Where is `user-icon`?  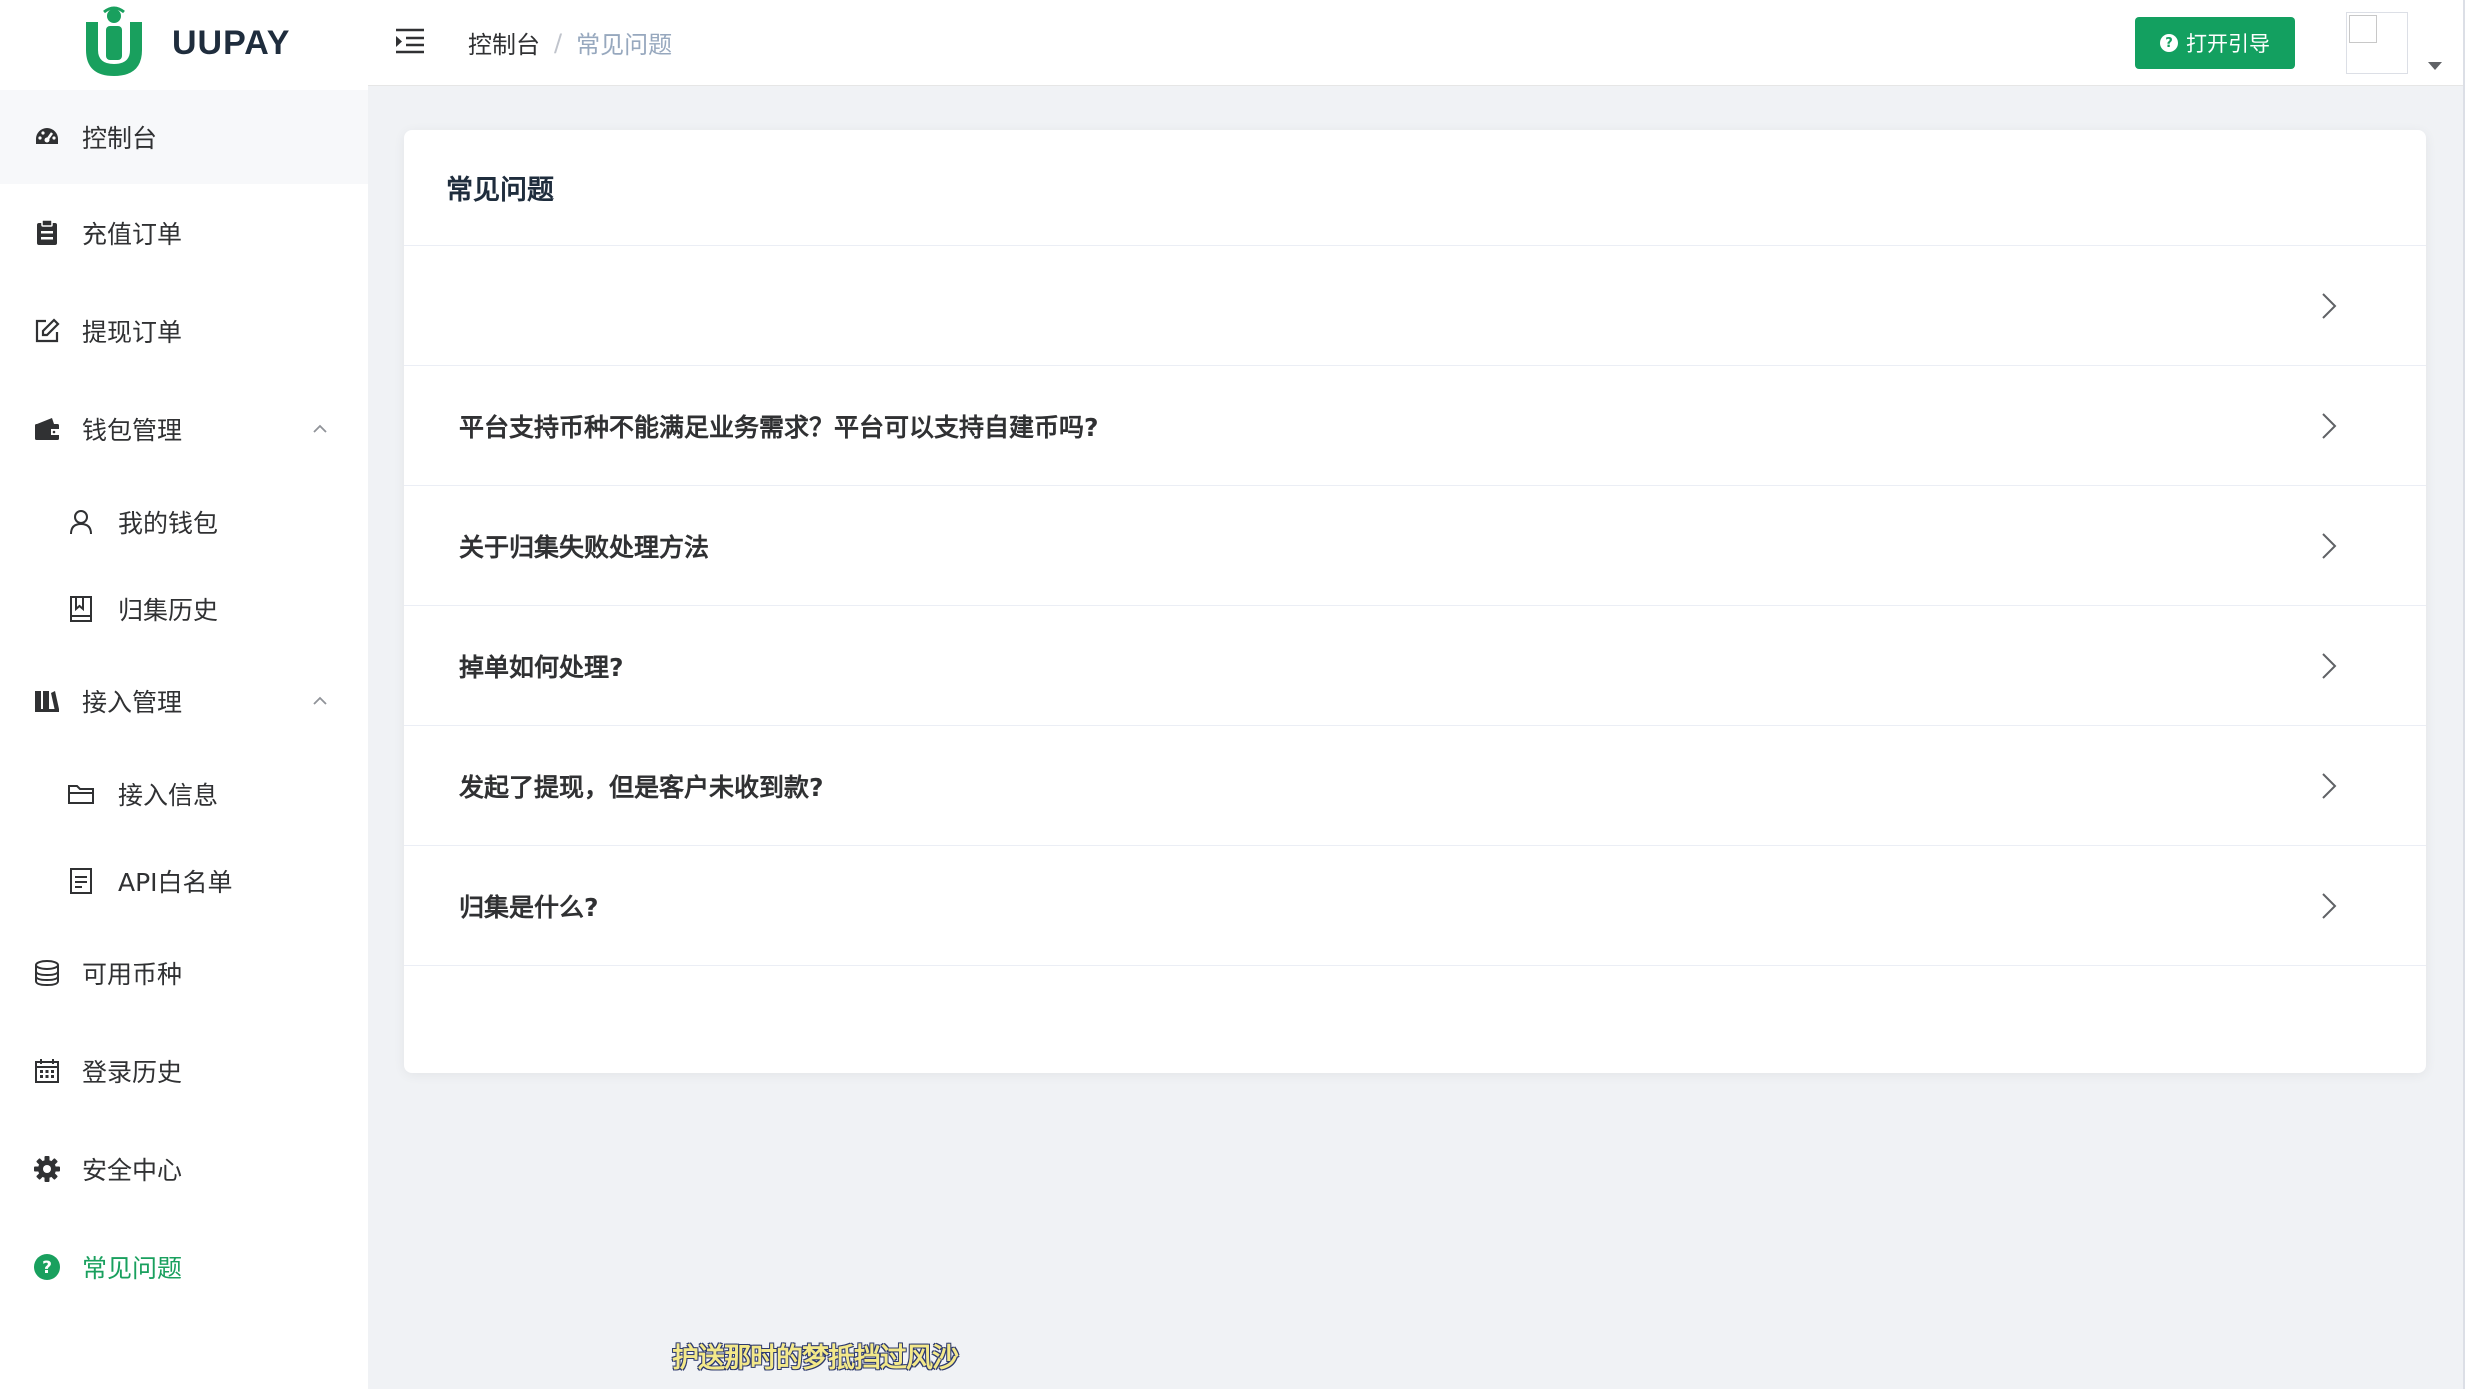 user-icon is located at coordinates (81, 522).